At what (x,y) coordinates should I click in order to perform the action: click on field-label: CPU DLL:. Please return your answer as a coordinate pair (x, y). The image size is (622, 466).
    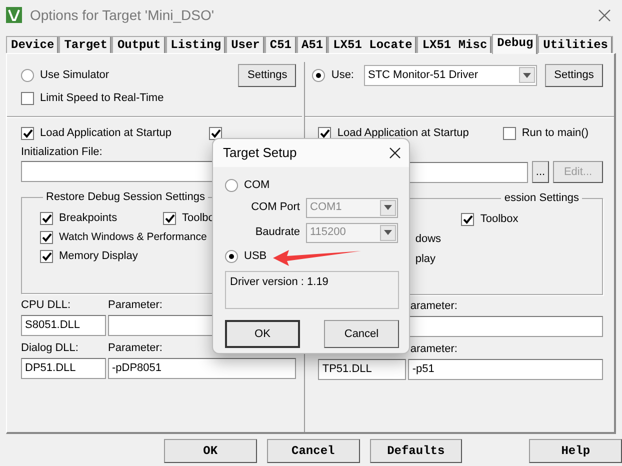
    Looking at the image, I should click on (46, 305).